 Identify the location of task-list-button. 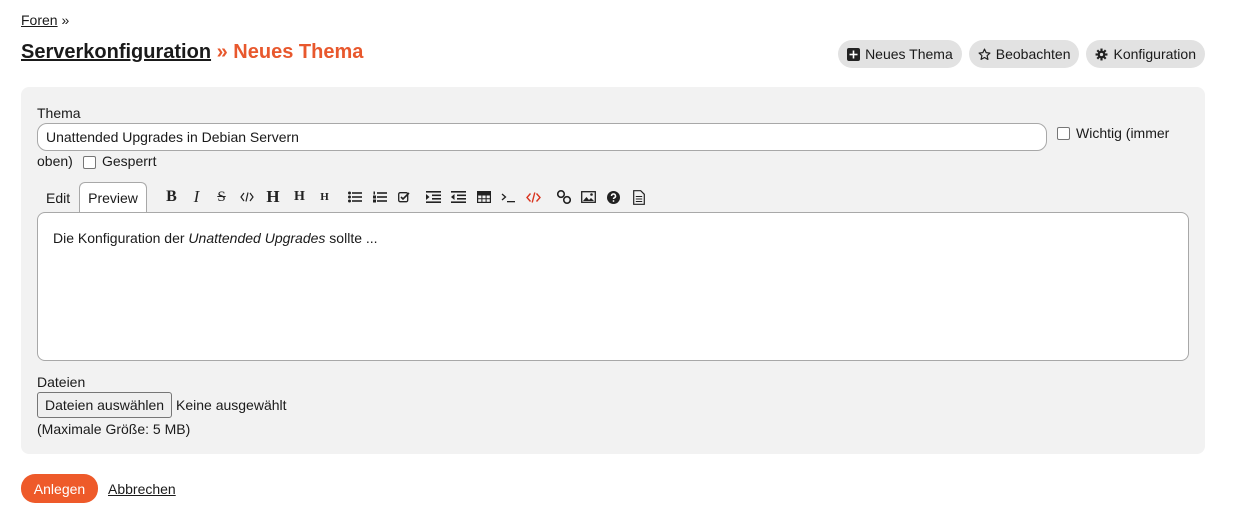
(404, 197).